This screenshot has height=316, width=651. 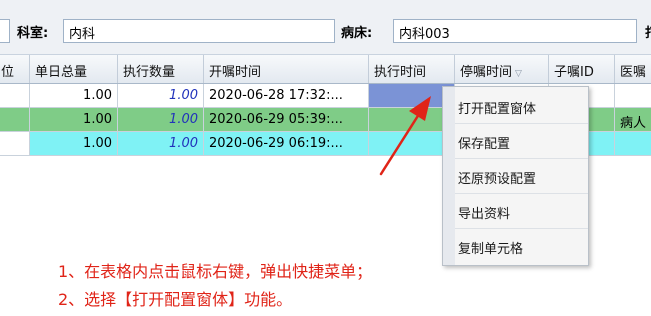 What do you see at coordinates (582, 69) in the screenshot?
I see `column-header-child-id: 子嘱ID` at bounding box center [582, 69].